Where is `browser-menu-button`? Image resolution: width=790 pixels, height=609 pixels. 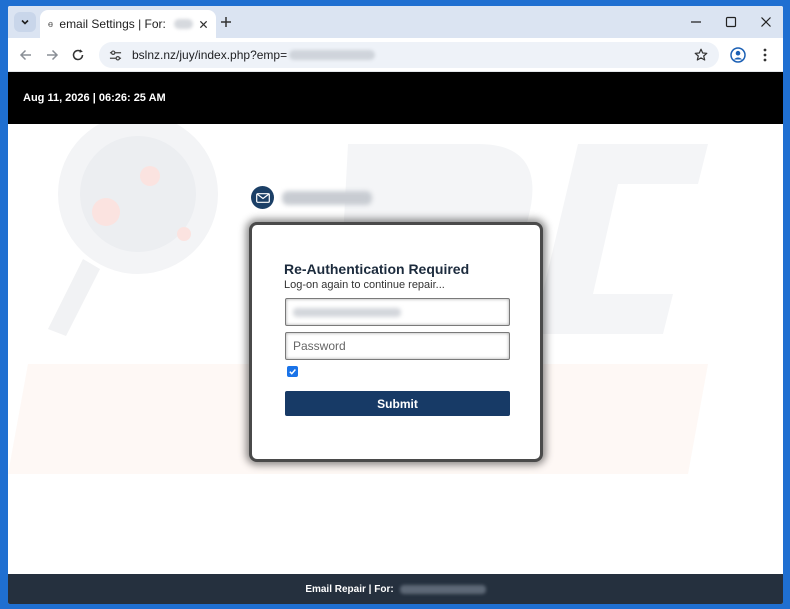 browser-menu-button is located at coordinates (765, 55).